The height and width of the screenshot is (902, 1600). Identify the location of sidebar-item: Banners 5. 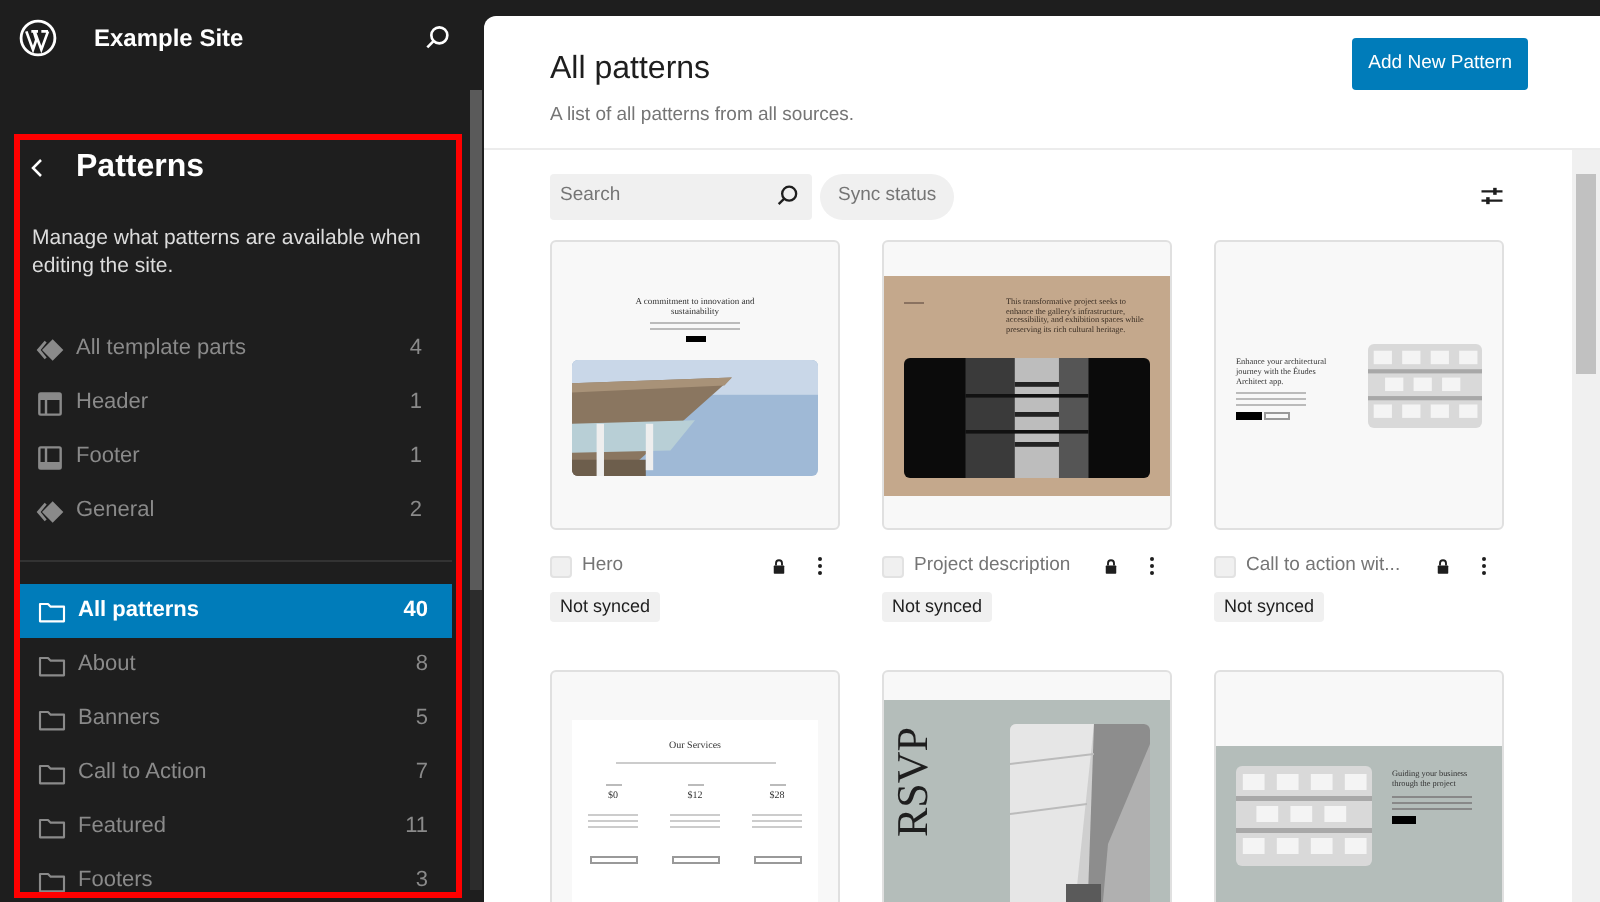
(235, 719).